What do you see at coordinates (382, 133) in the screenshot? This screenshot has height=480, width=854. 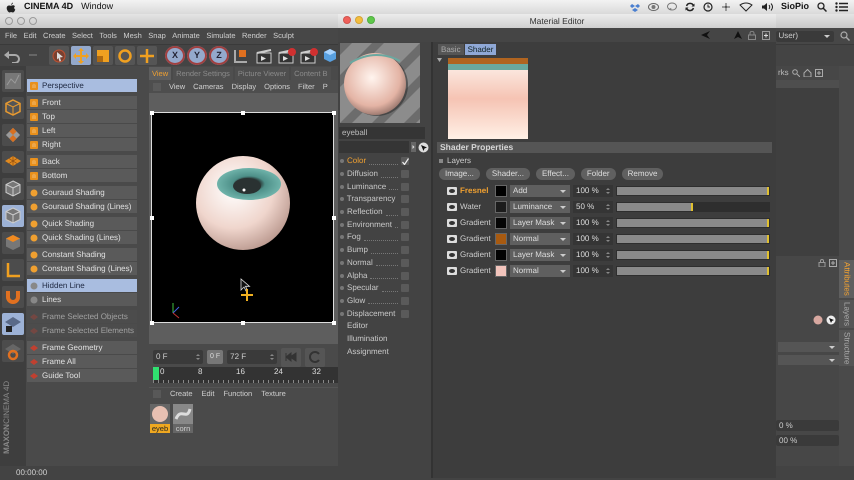 I see `material-name-field: eyeball` at bounding box center [382, 133].